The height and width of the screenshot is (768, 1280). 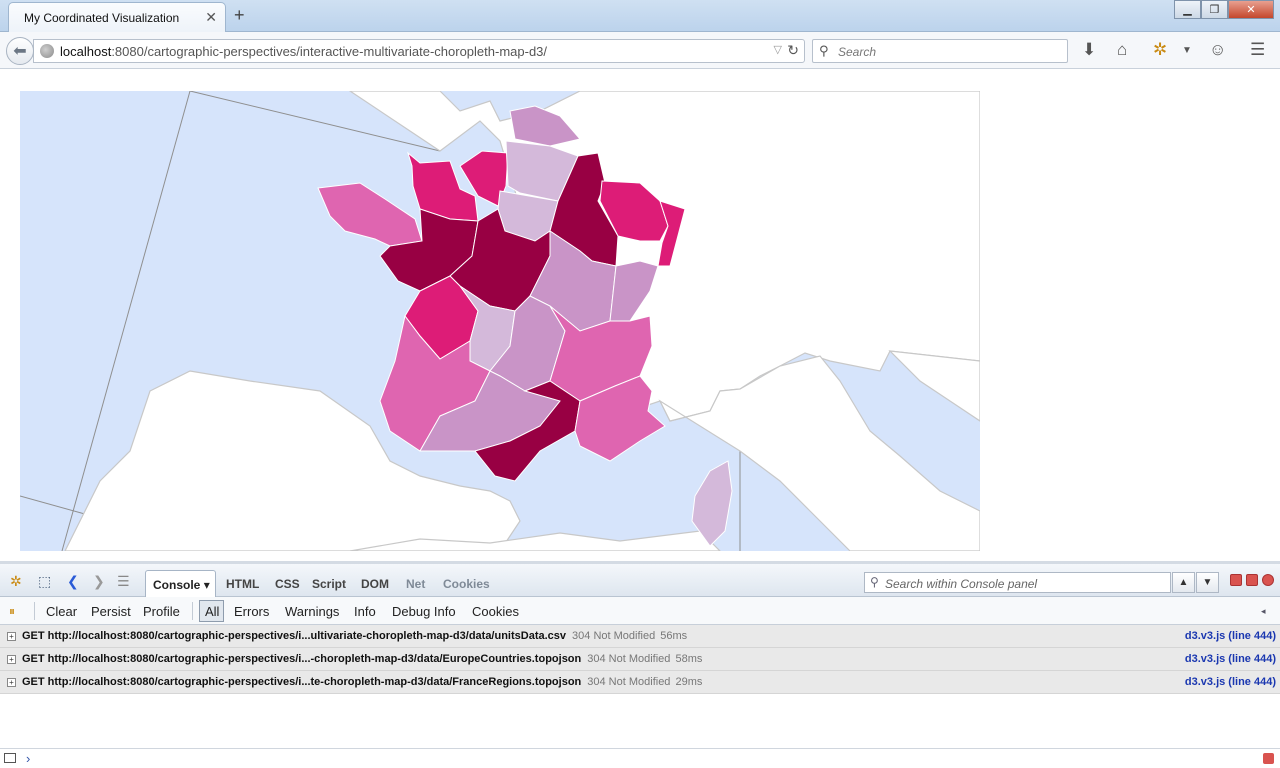 What do you see at coordinates (123, 581) in the screenshot?
I see `command-editor-icon: ☰` at bounding box center [123, 581].